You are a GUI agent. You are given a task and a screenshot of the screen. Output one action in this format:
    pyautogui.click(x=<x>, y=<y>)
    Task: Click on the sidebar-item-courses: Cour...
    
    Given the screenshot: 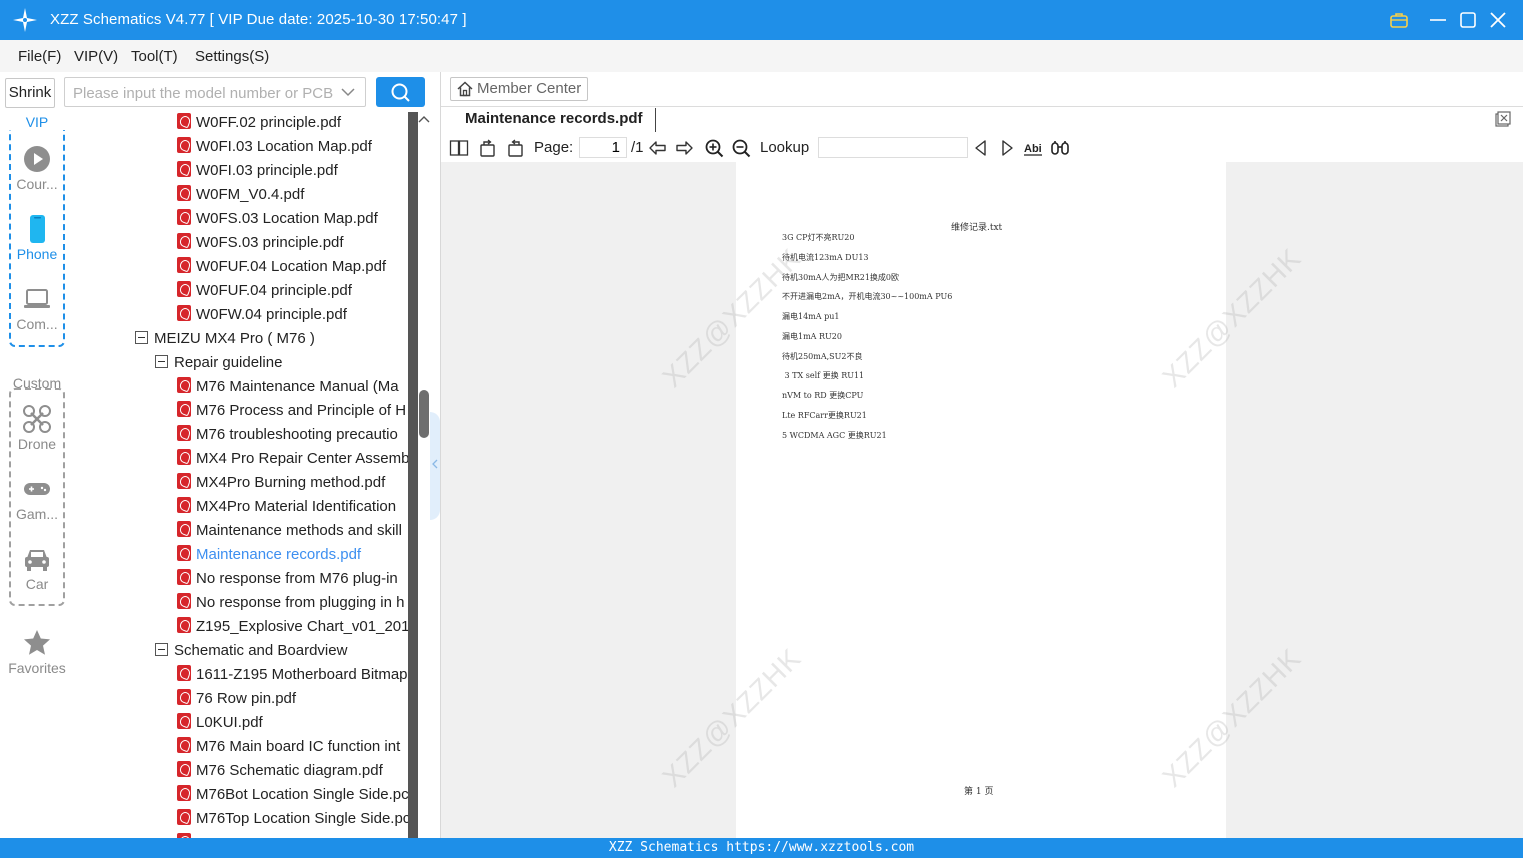 What is the action you would take?
    pyautogui.click(x=37, y=168)
    